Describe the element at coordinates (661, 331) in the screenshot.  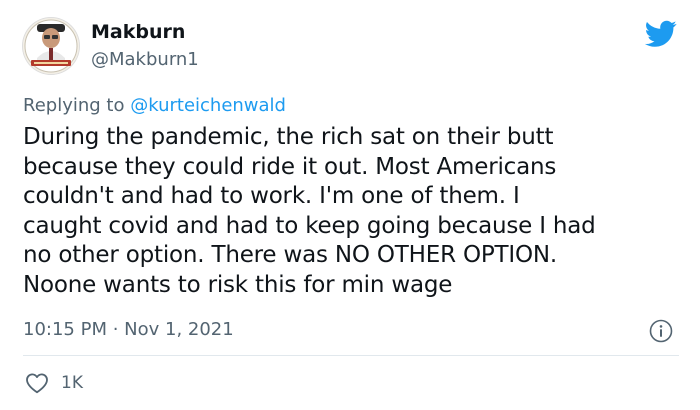
I see `info-icon` at that location.